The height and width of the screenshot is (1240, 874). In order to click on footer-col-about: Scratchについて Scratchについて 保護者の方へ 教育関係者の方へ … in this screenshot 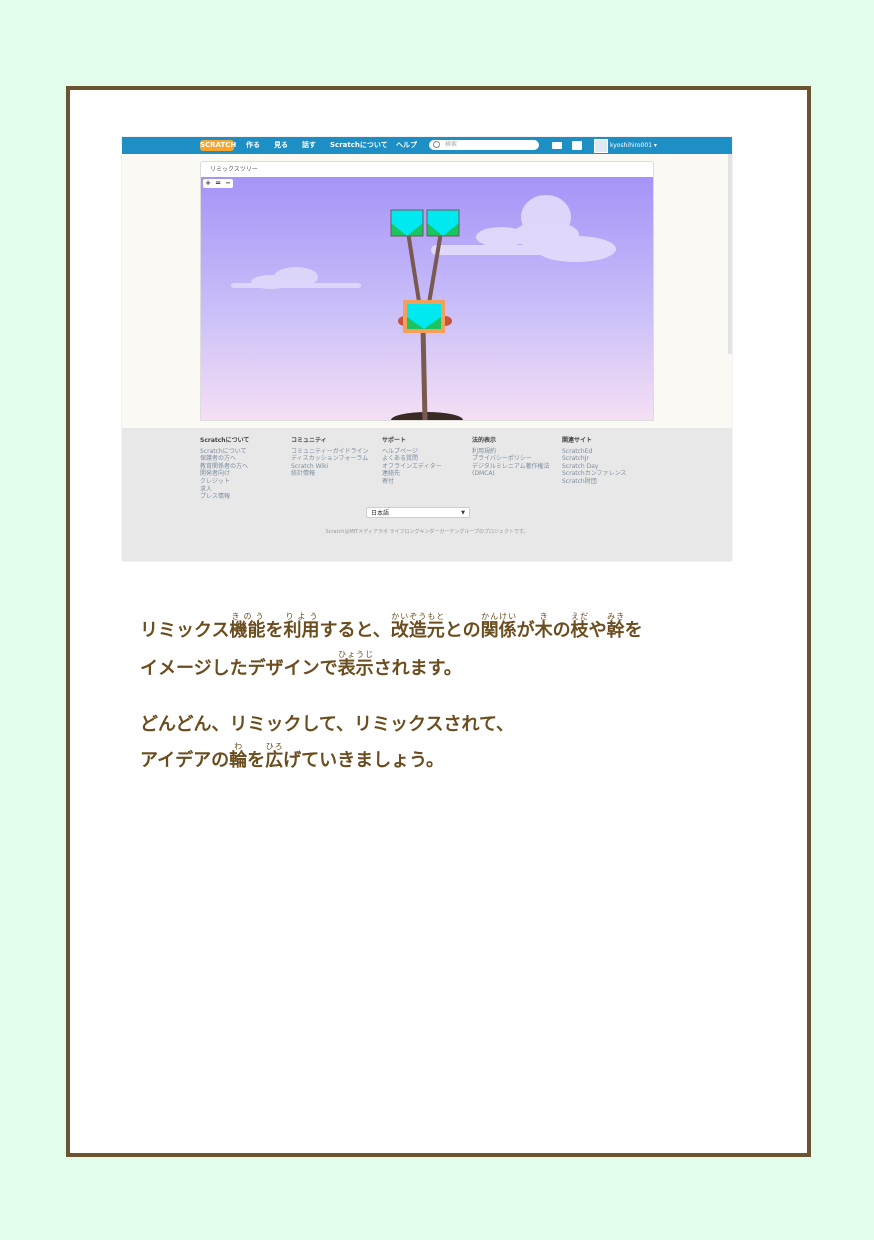, I will do `click(224, 469)`.